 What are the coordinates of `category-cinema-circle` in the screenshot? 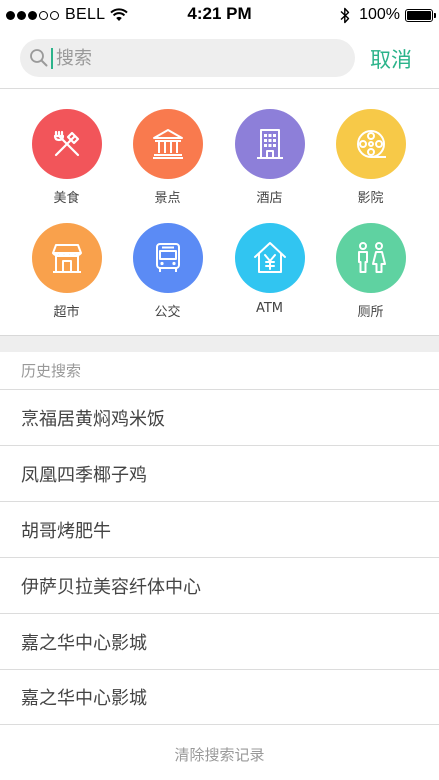 It's located at (370, 144).